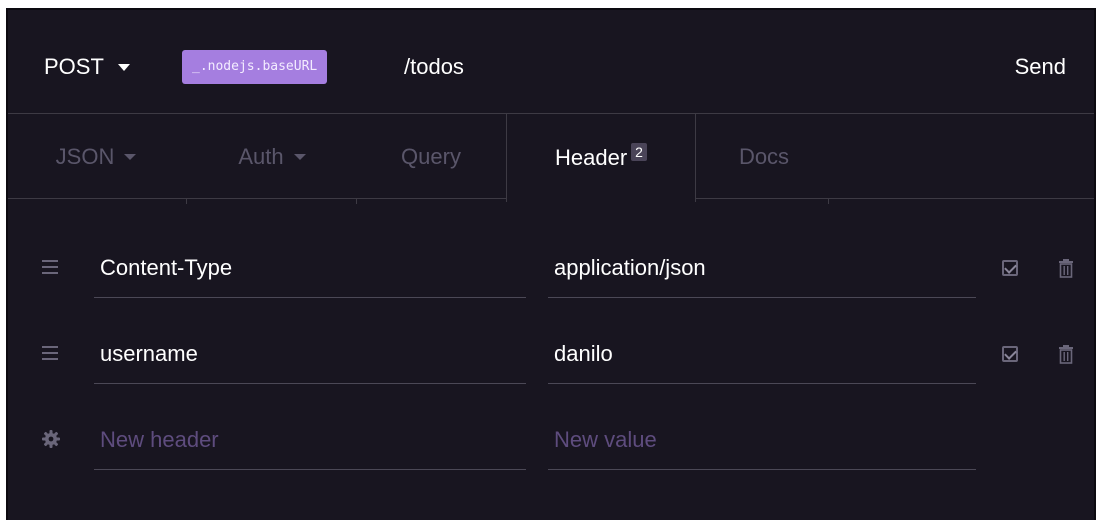 This screenshot has height=520, width=1102. I want to click on new-header-name-field, so click(310, 440).